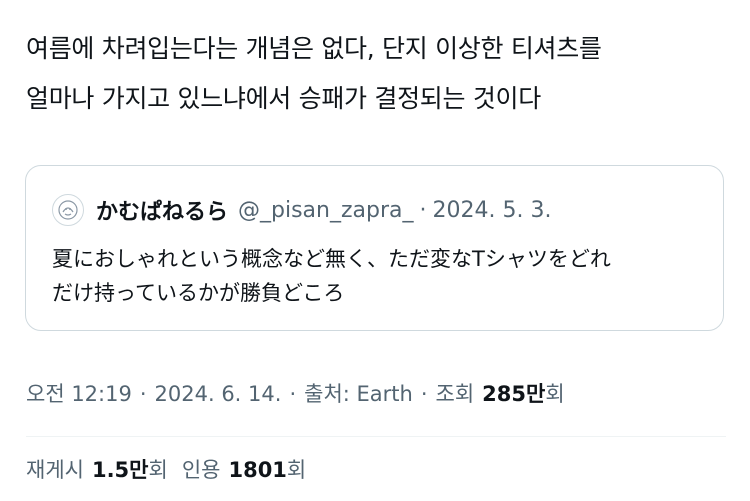  I want to click on quoted-handle: @_pisan_zapra_, so click(325, 210).